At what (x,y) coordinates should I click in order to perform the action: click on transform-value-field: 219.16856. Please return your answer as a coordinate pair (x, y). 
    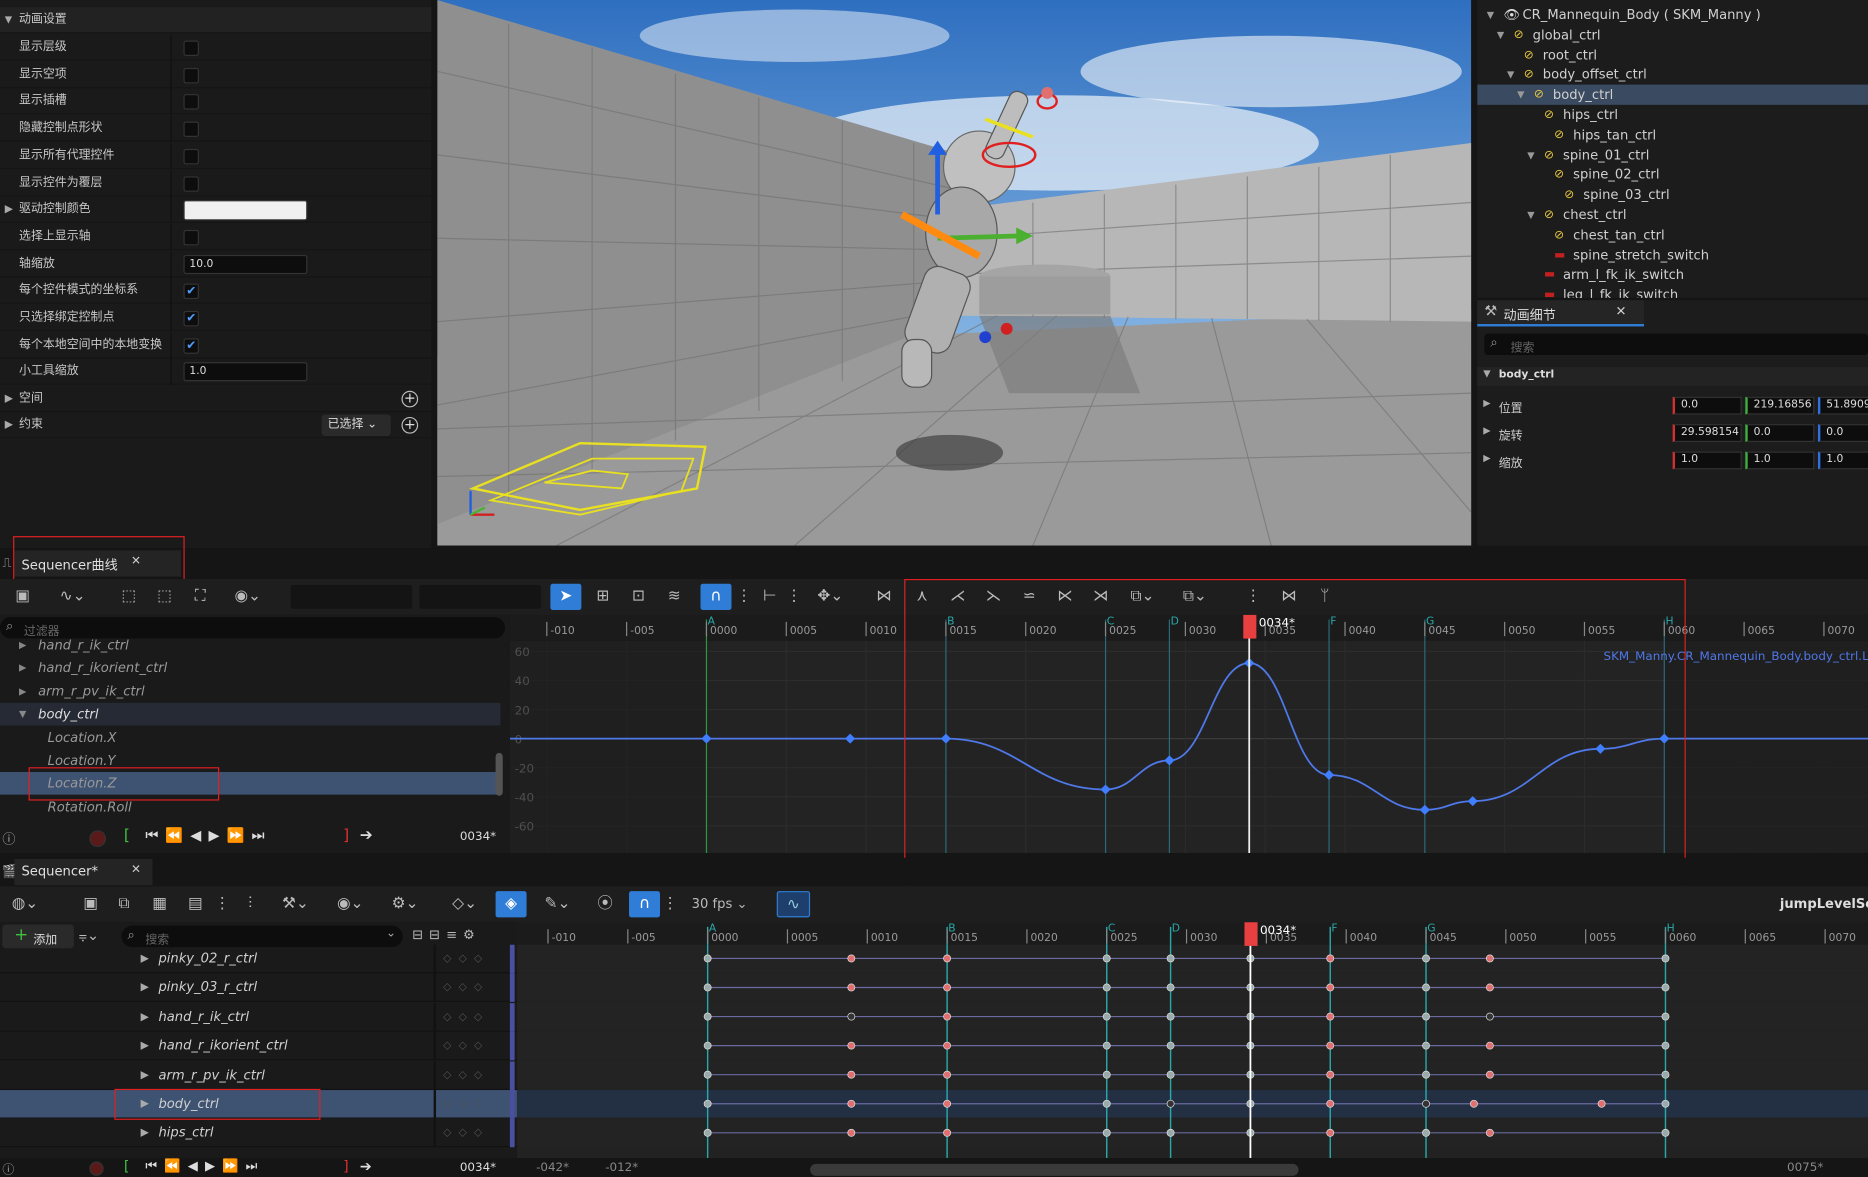
    Looking at the image, I should click on (1780, 405).